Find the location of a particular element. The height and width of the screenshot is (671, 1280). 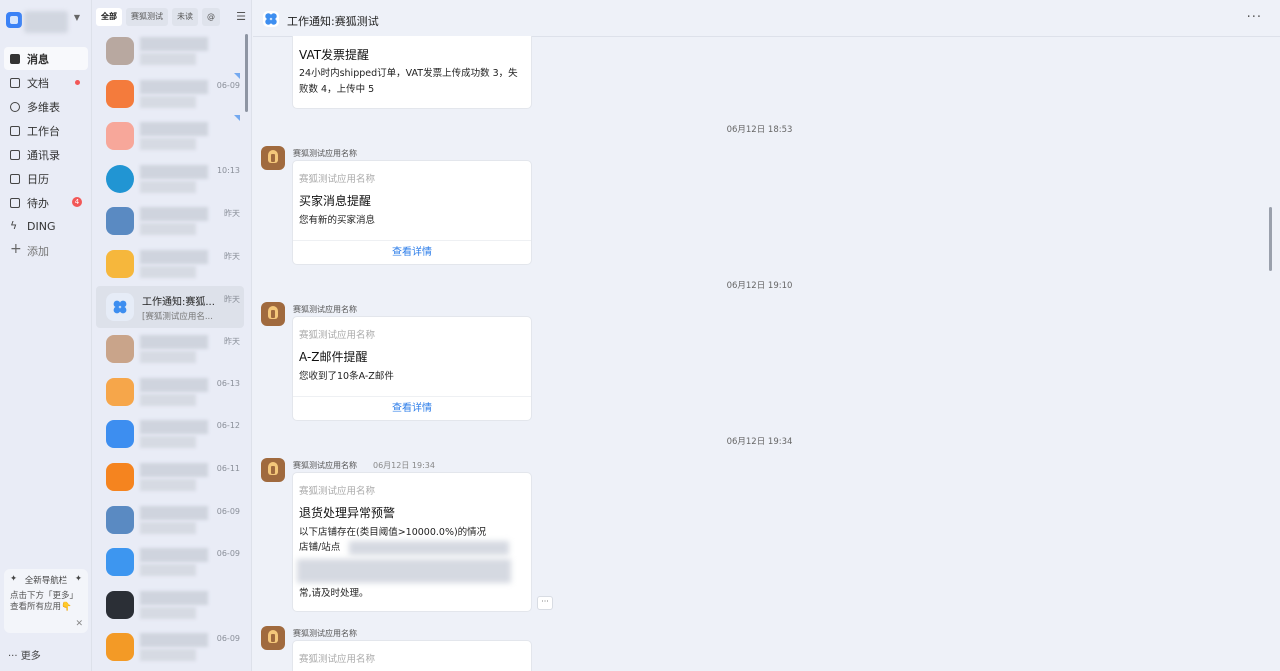

conversation-scrollbar is located at coordinates (246, 73).